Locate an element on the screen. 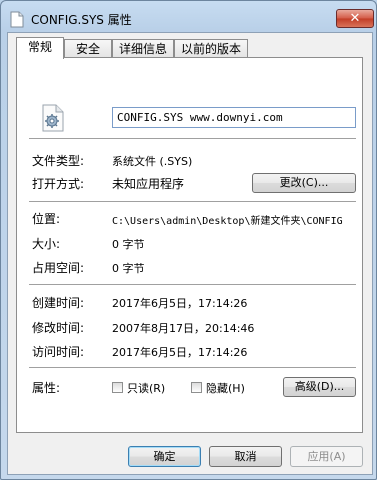  size-on-disk-label: 占用空间: is located at coordinates (58, 268).